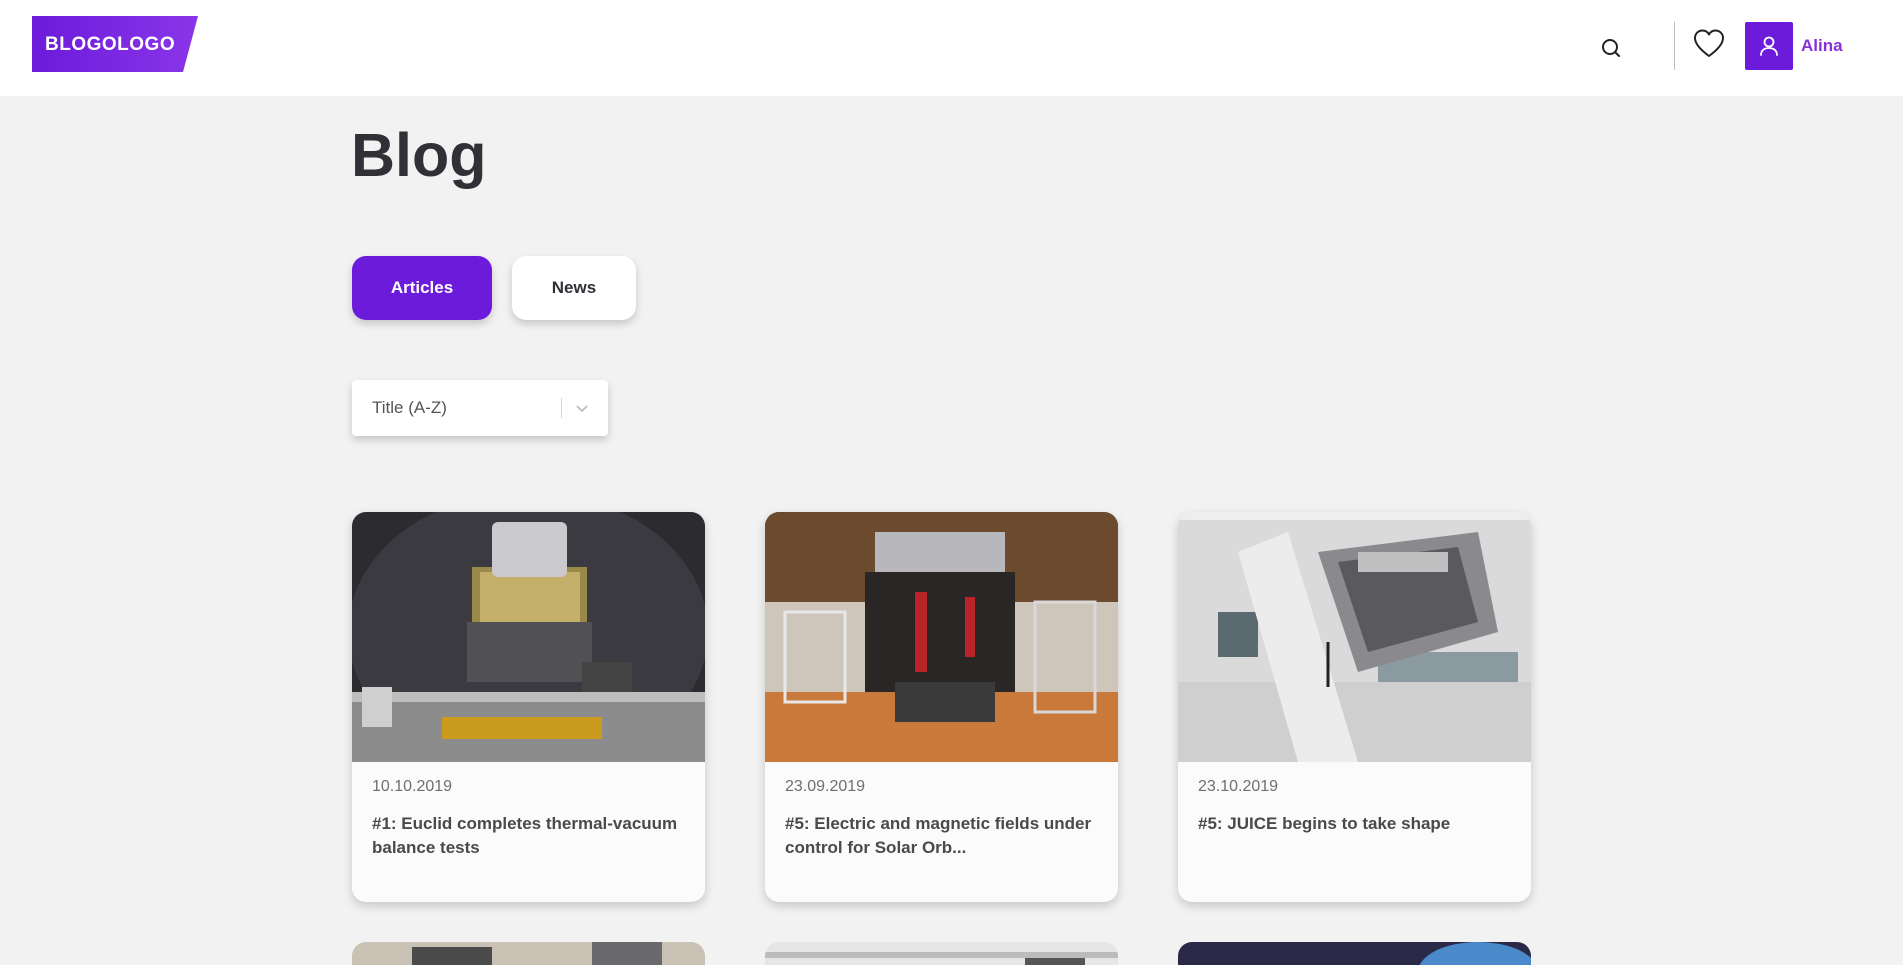 This screenshot has height=965, width=1903. What do you see at coordinates (412, 786) in the screenshot?
I see `article-date: 10.10.2019` at bounding box center [412, 786].